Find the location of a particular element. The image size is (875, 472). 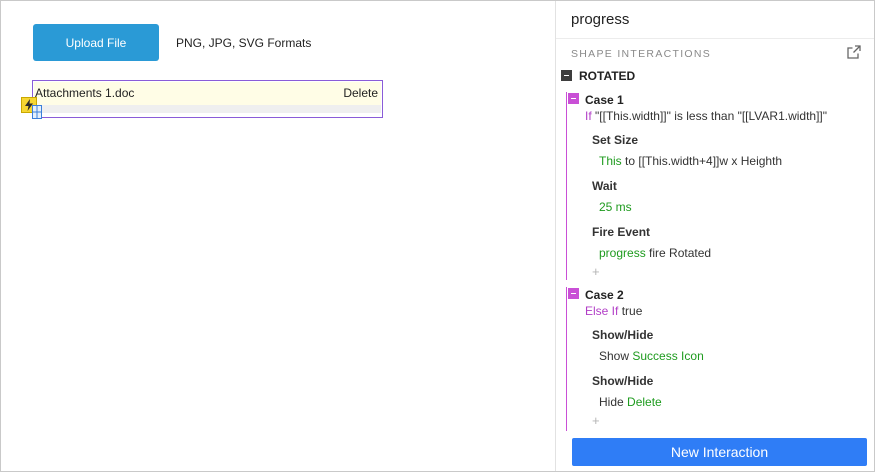

attachment-name: Attachments 1.doc is located at coordinates (85, 93).